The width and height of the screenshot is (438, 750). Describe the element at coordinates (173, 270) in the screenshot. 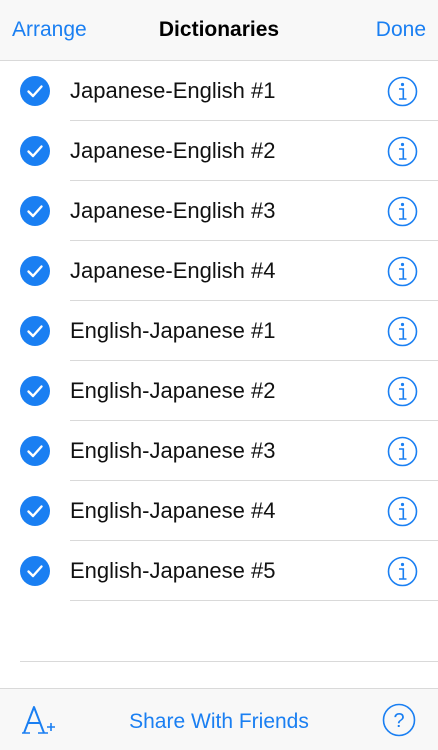

I see `dictionary-label: Japanese-English #4` at that location.